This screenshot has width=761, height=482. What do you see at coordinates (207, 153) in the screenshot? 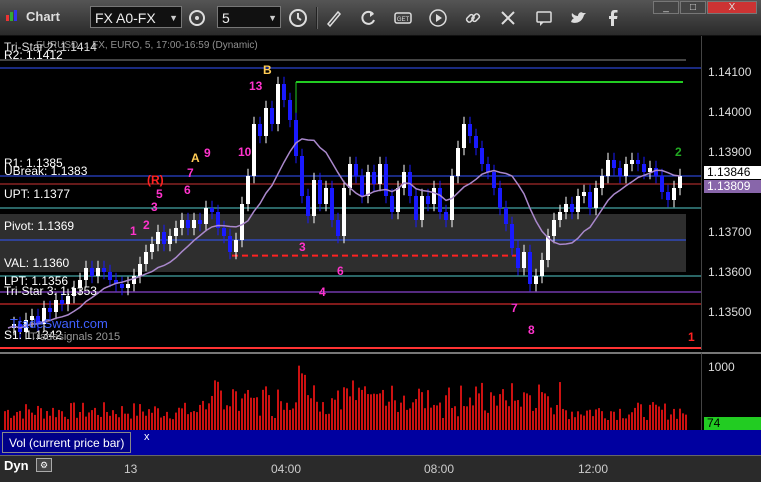
I see `seq-label: 9` at bounding box center [207, 153].